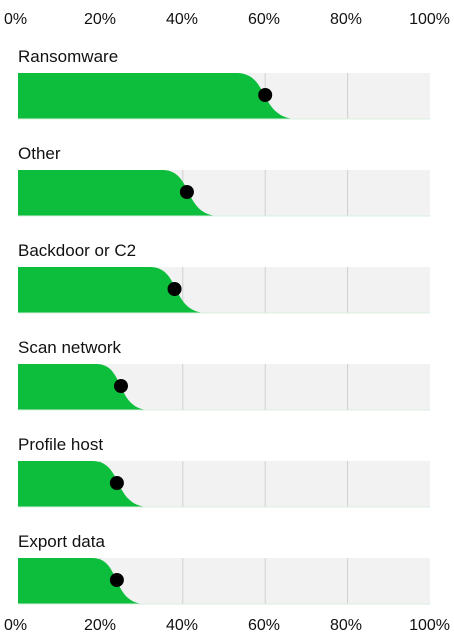 This screenshot has width=454, height=634. Describe the element at coordinates (100, 625) in the screenshot. I see `bottom-tick-label: 20%` at that location.